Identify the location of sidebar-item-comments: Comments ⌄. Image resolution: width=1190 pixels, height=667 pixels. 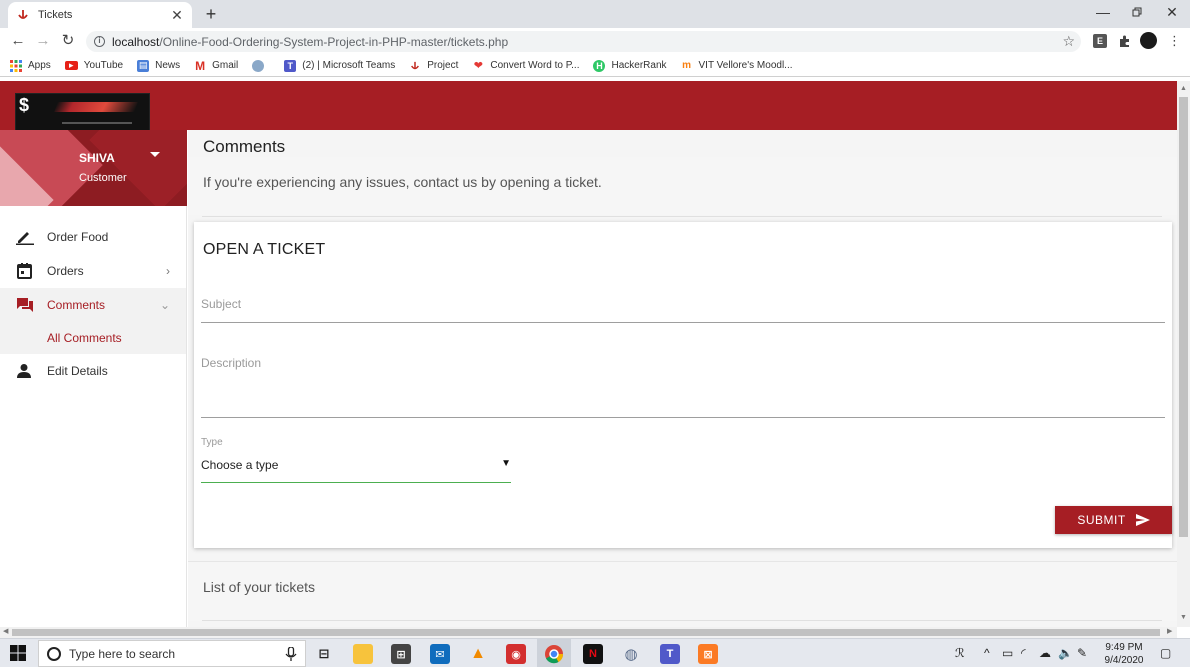
(93, 305).